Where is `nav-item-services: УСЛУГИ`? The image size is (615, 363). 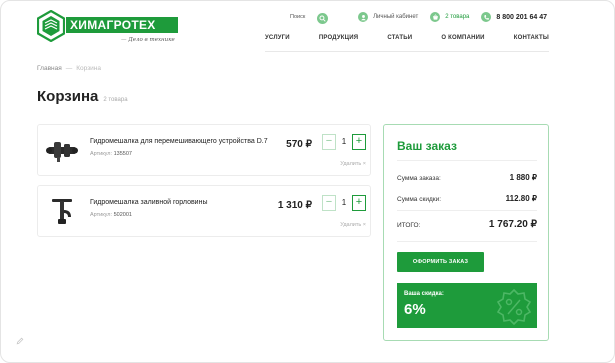 nav-item-services: УСЛУГИ is located at coordinates (277, 38).